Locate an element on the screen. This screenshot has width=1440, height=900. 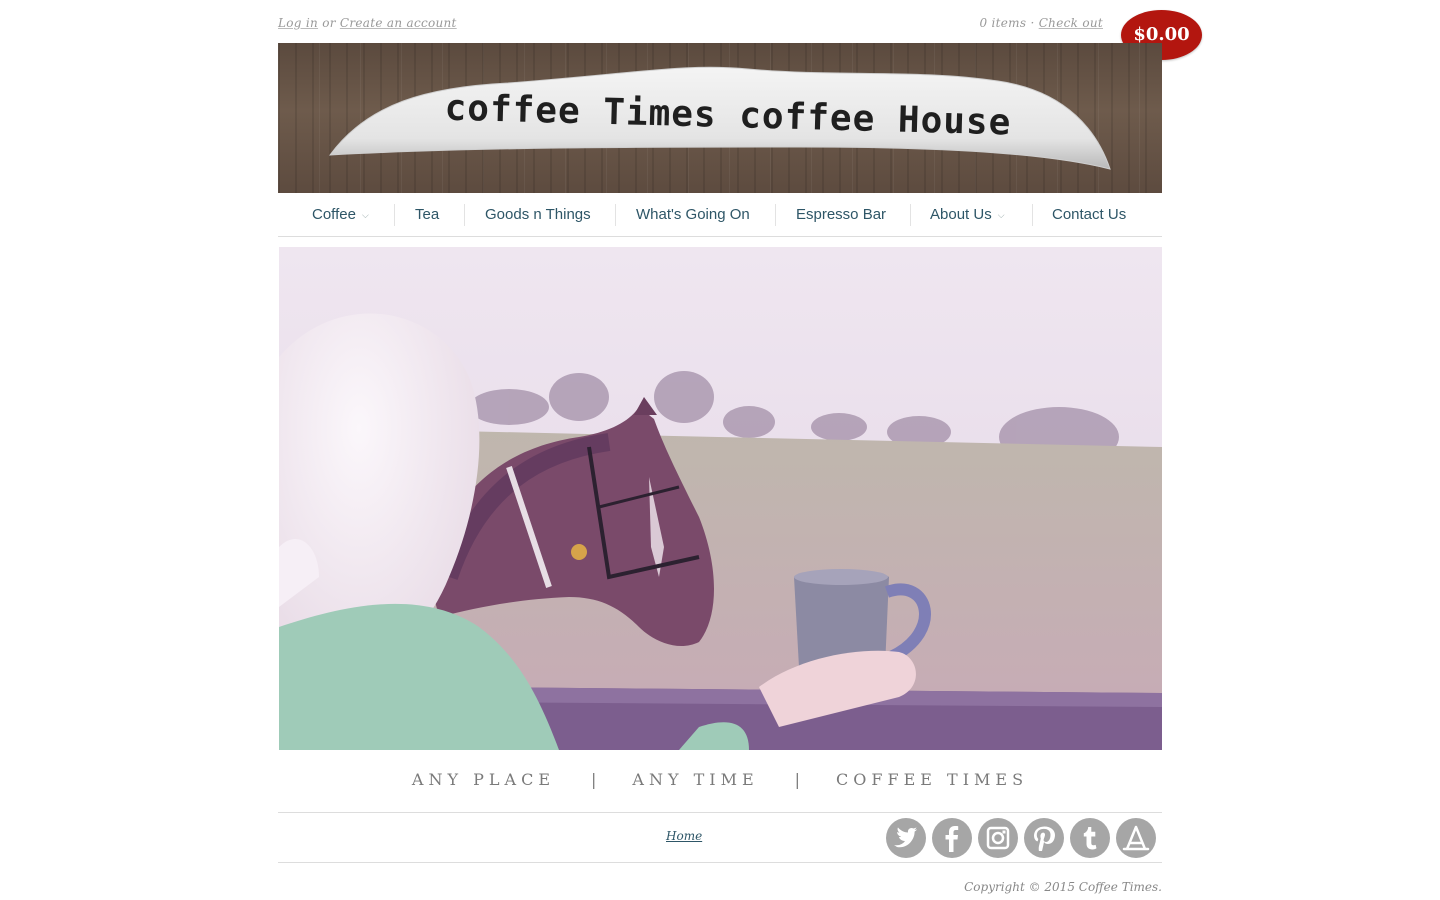
twitter-icon is located at coordinates (906, 838).